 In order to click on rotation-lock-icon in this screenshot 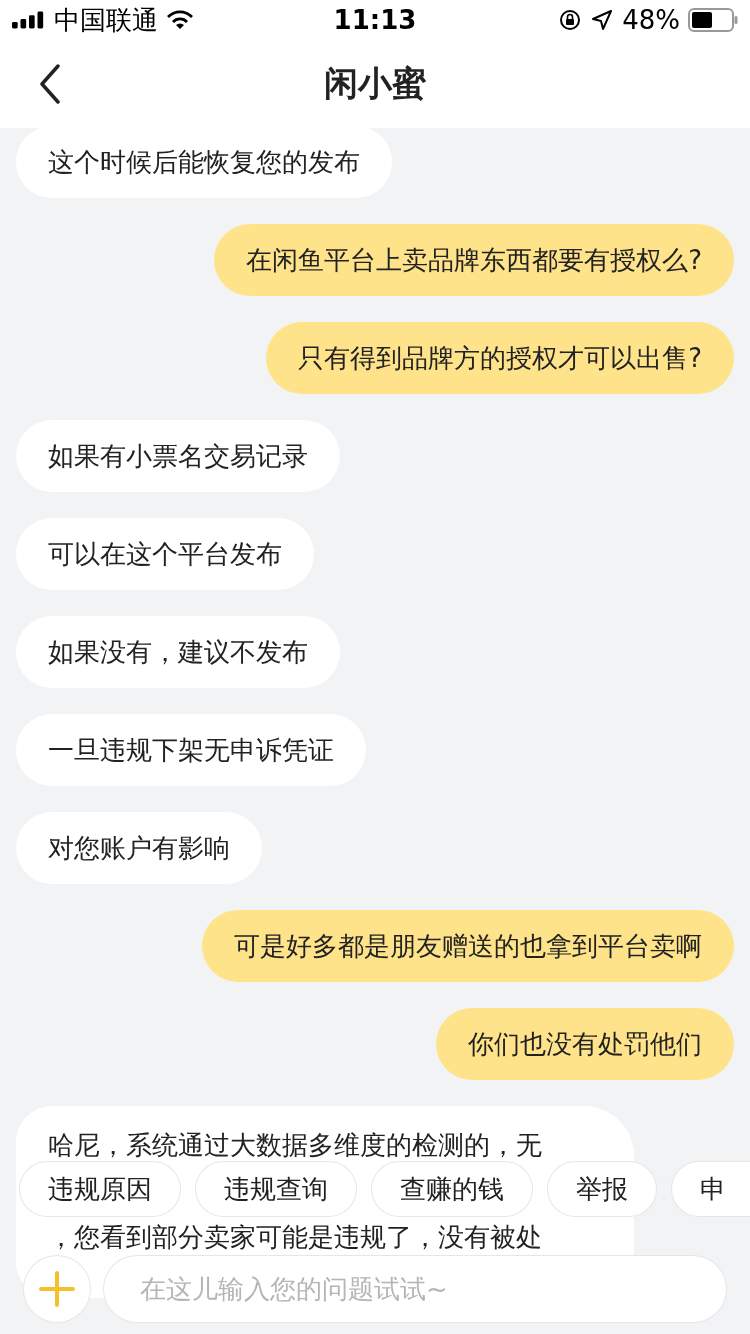, I will do `click(570, 20)`.